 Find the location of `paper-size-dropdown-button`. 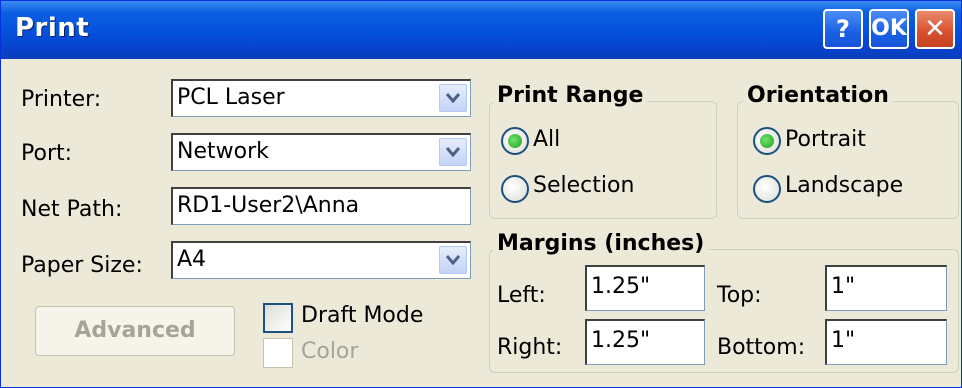

paper-size-dropdown-button is located at coordinates (453, 260).